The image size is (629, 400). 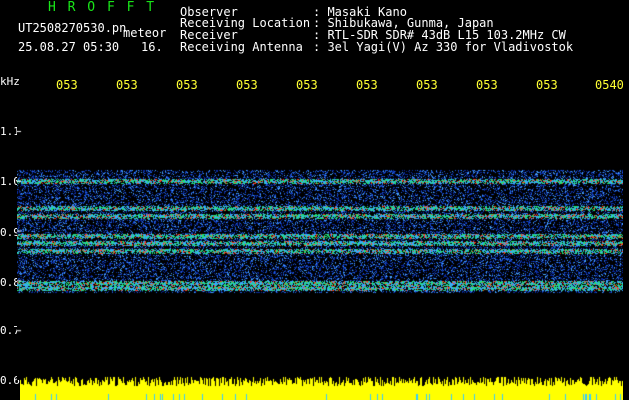 I want to click on y-unit-label: kHz, so click(x=10, y=81).